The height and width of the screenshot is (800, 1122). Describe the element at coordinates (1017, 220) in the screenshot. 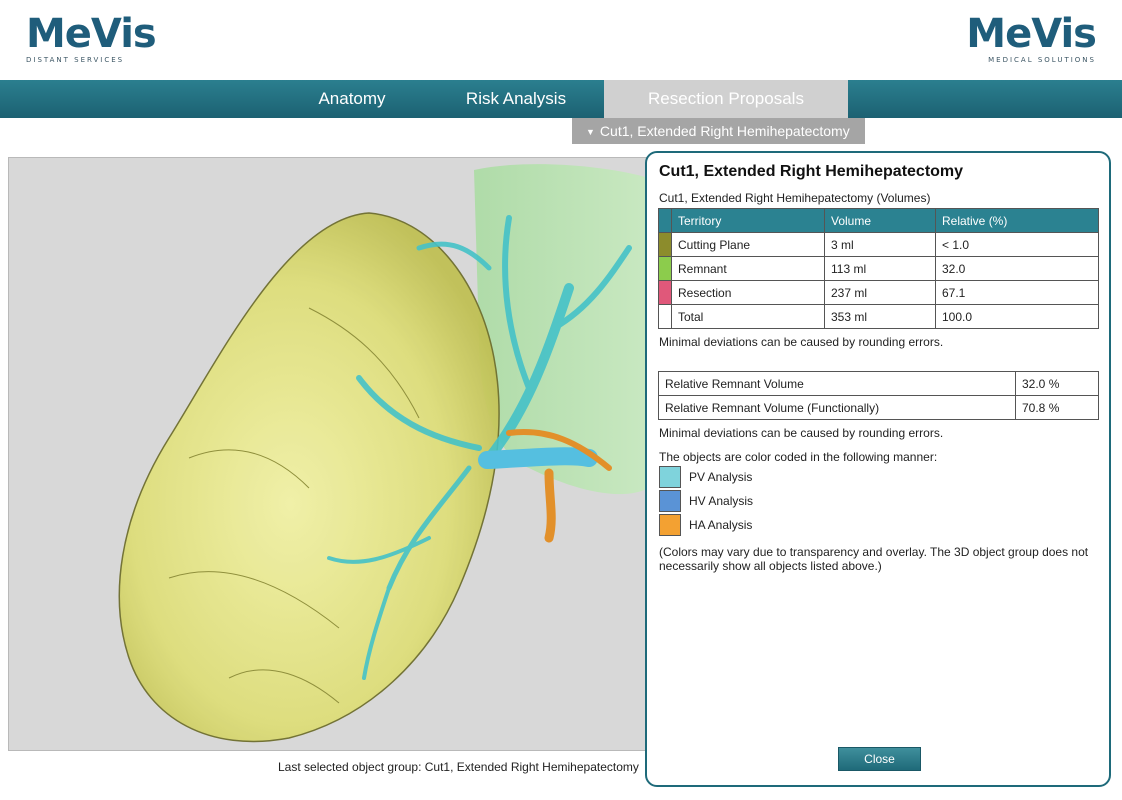

I see `column-header: Relative (%)` at that location.